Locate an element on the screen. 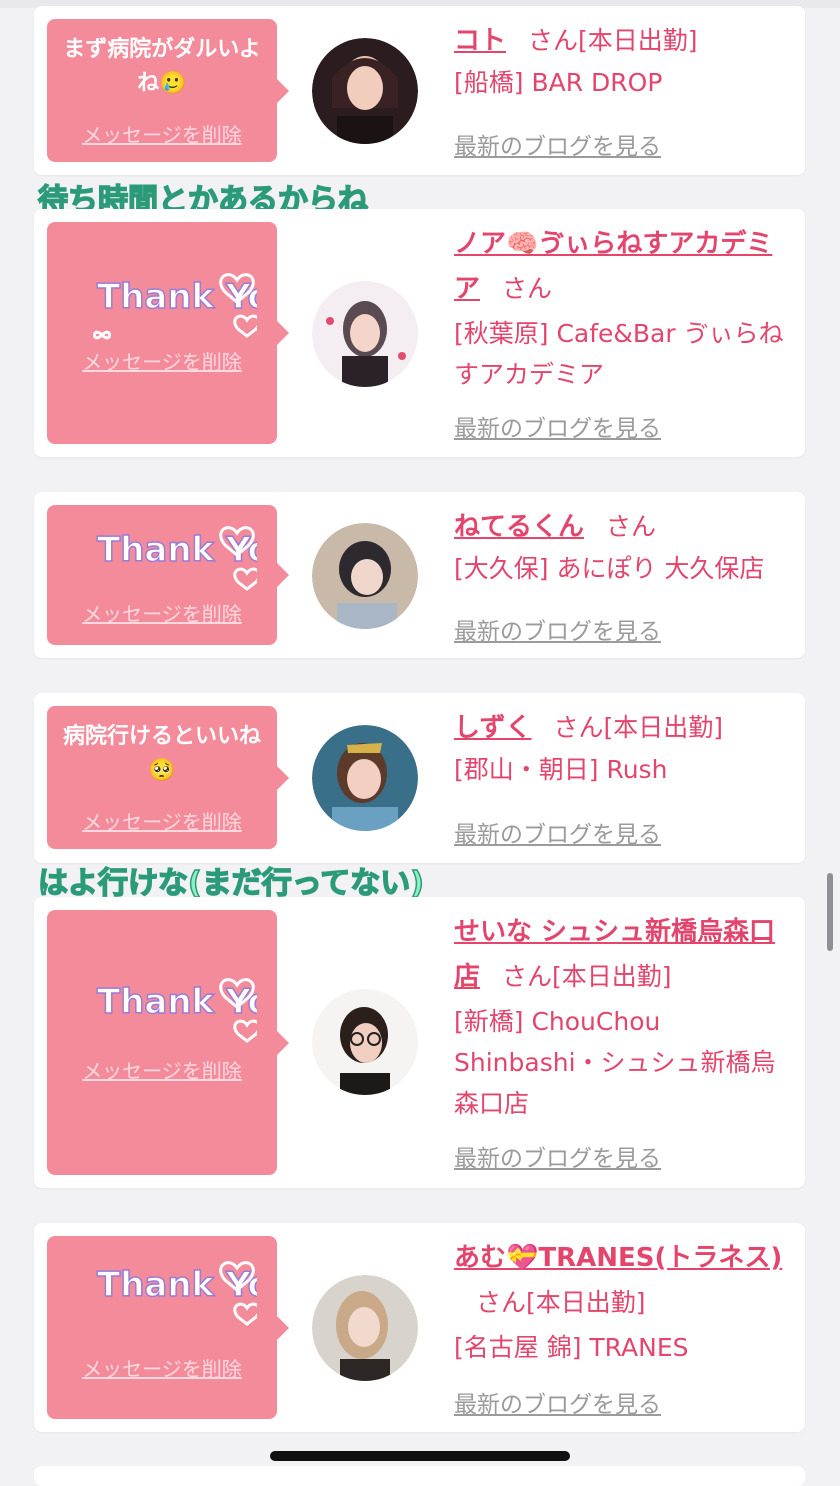  shop-label: [郡山・朝日] Rush is located at coordinates (561, 769).